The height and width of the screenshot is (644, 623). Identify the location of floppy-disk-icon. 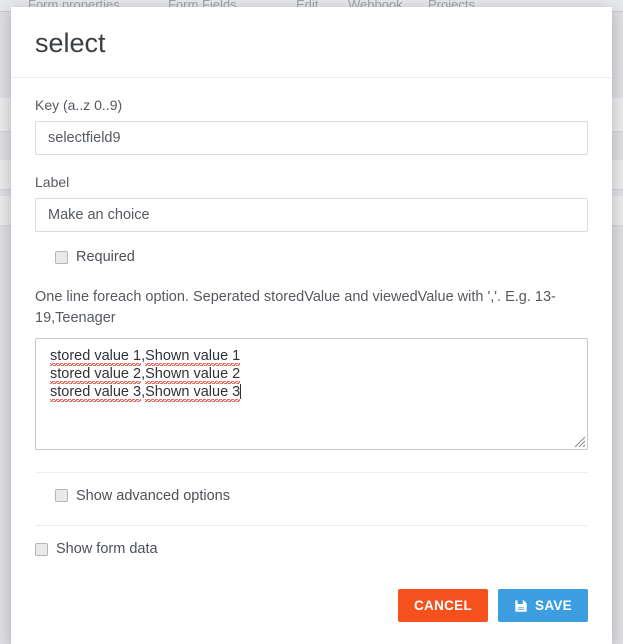
(521, 605).